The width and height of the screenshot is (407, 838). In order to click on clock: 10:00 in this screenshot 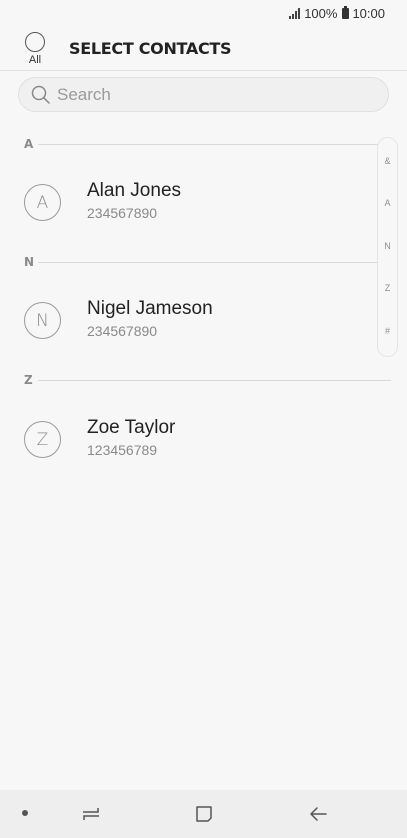, I will do `click(368, 13)`.